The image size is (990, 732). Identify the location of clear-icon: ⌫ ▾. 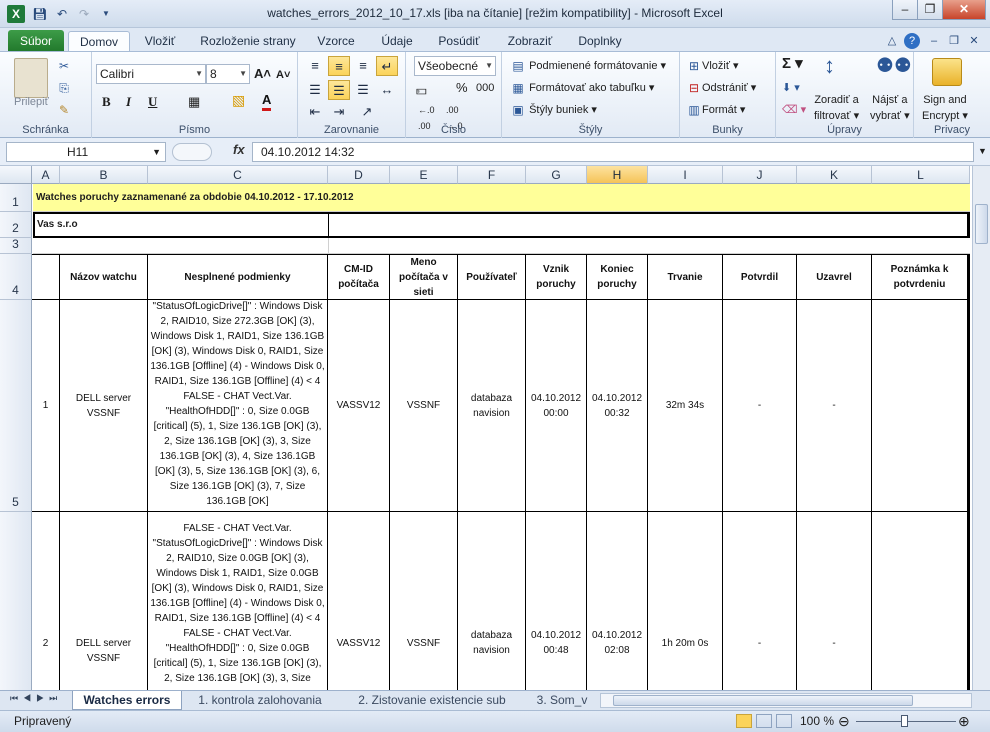
(794, 110).